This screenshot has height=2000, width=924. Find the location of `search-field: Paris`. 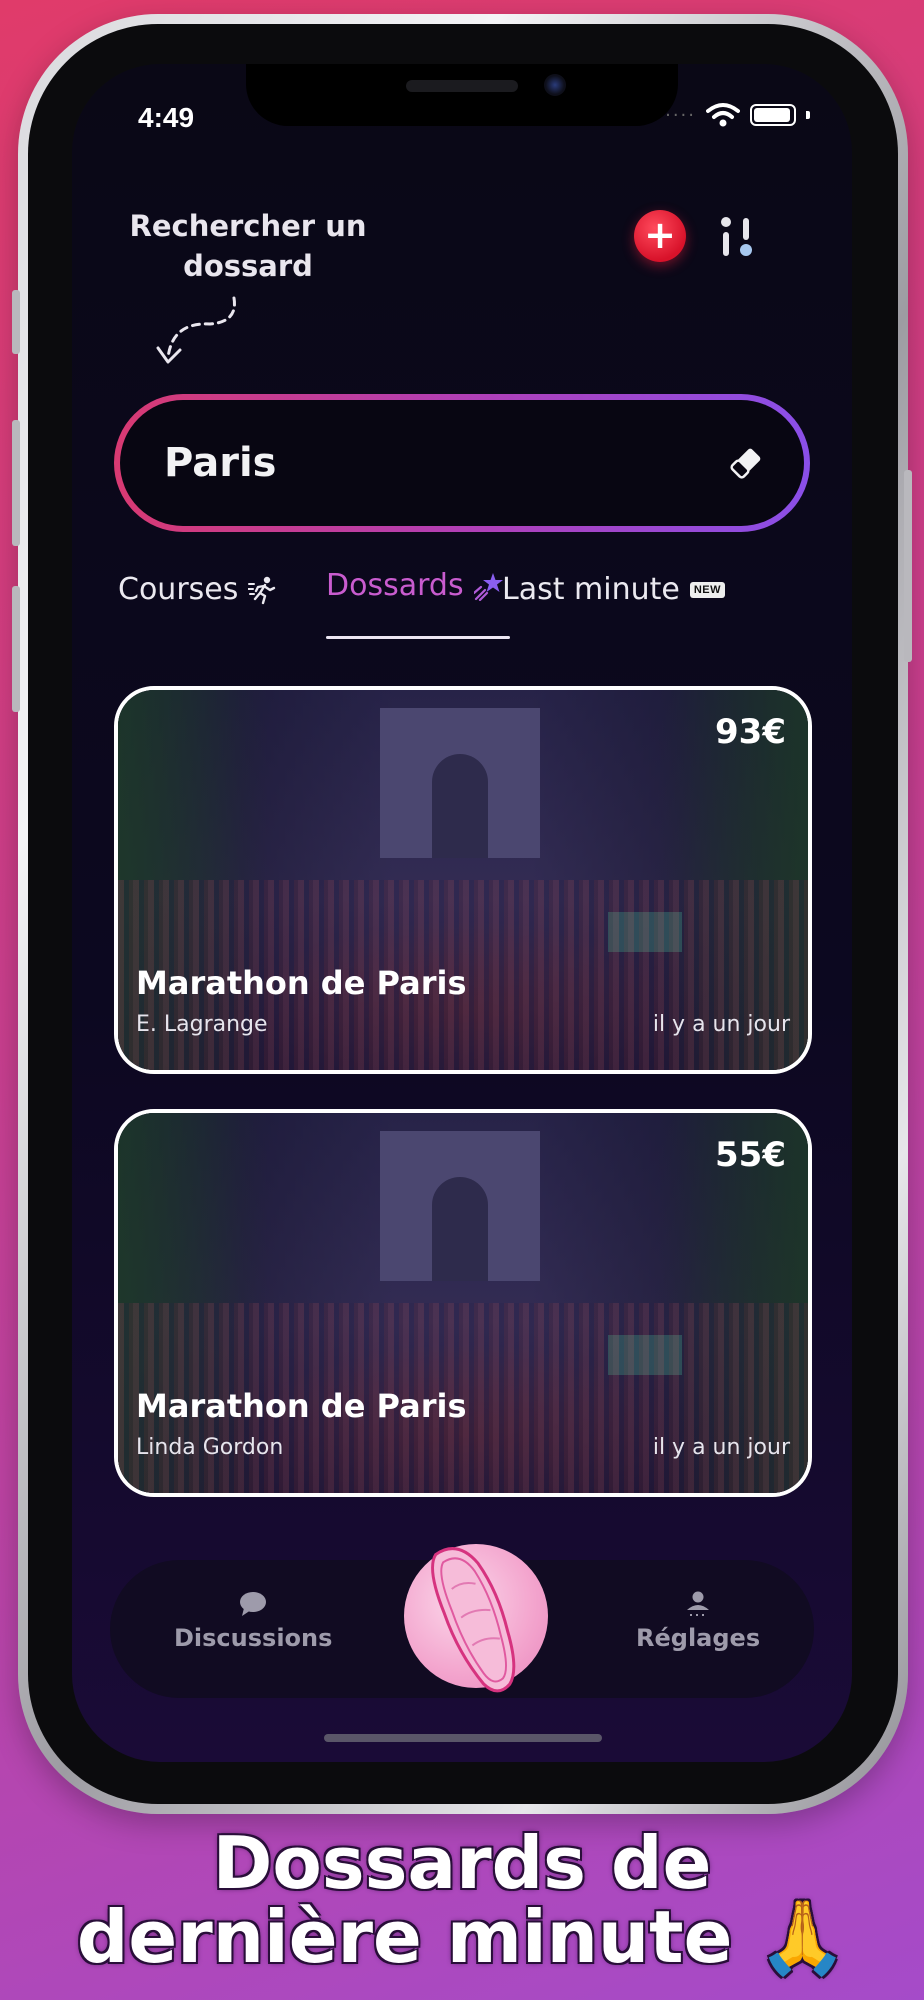

search-field: Paris is located at coordinates (462, 463).